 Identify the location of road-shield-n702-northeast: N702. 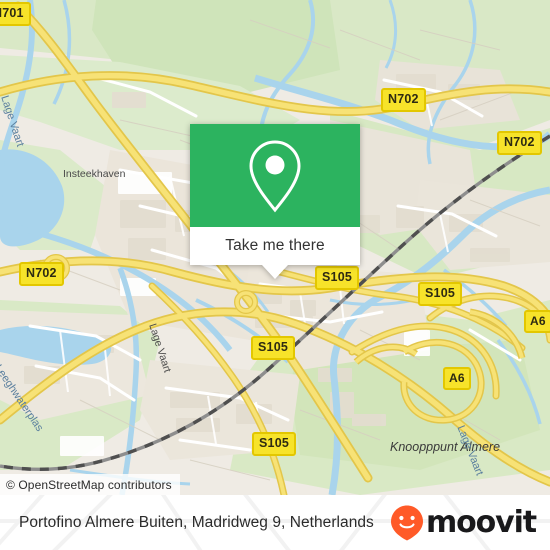
(519, 143).